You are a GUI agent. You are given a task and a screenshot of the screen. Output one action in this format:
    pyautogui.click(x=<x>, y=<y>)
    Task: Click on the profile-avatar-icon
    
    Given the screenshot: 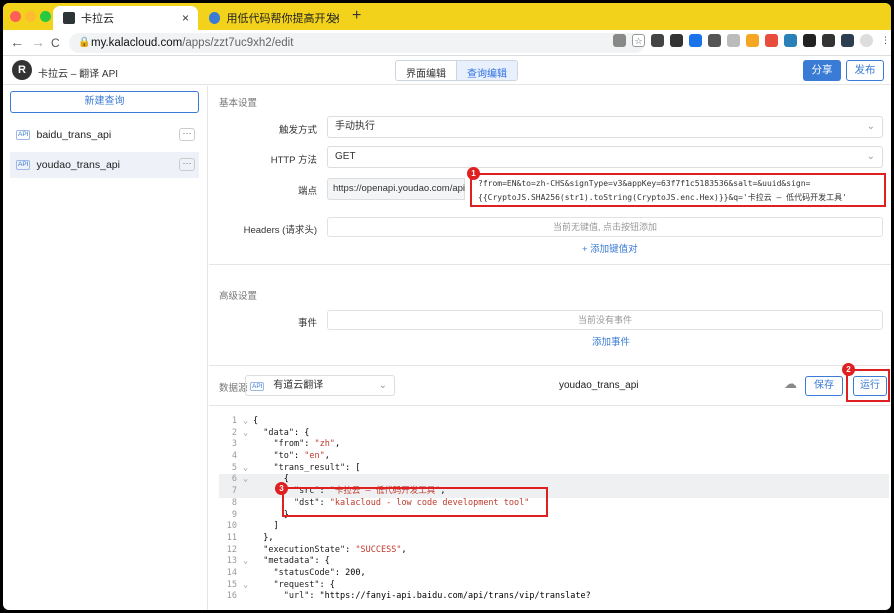 What is the action you would take?
    pyautogui.click(x=866, y=40)
    